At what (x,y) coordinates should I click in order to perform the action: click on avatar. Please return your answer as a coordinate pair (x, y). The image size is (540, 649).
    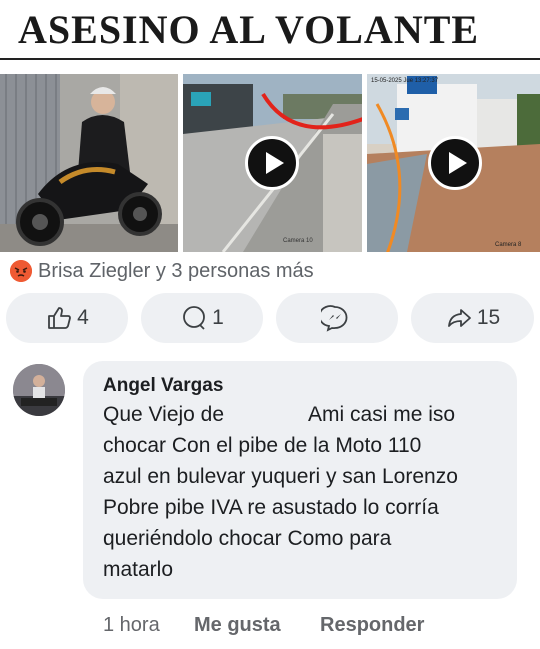
    Looking at the image, I should click on (39, 390).